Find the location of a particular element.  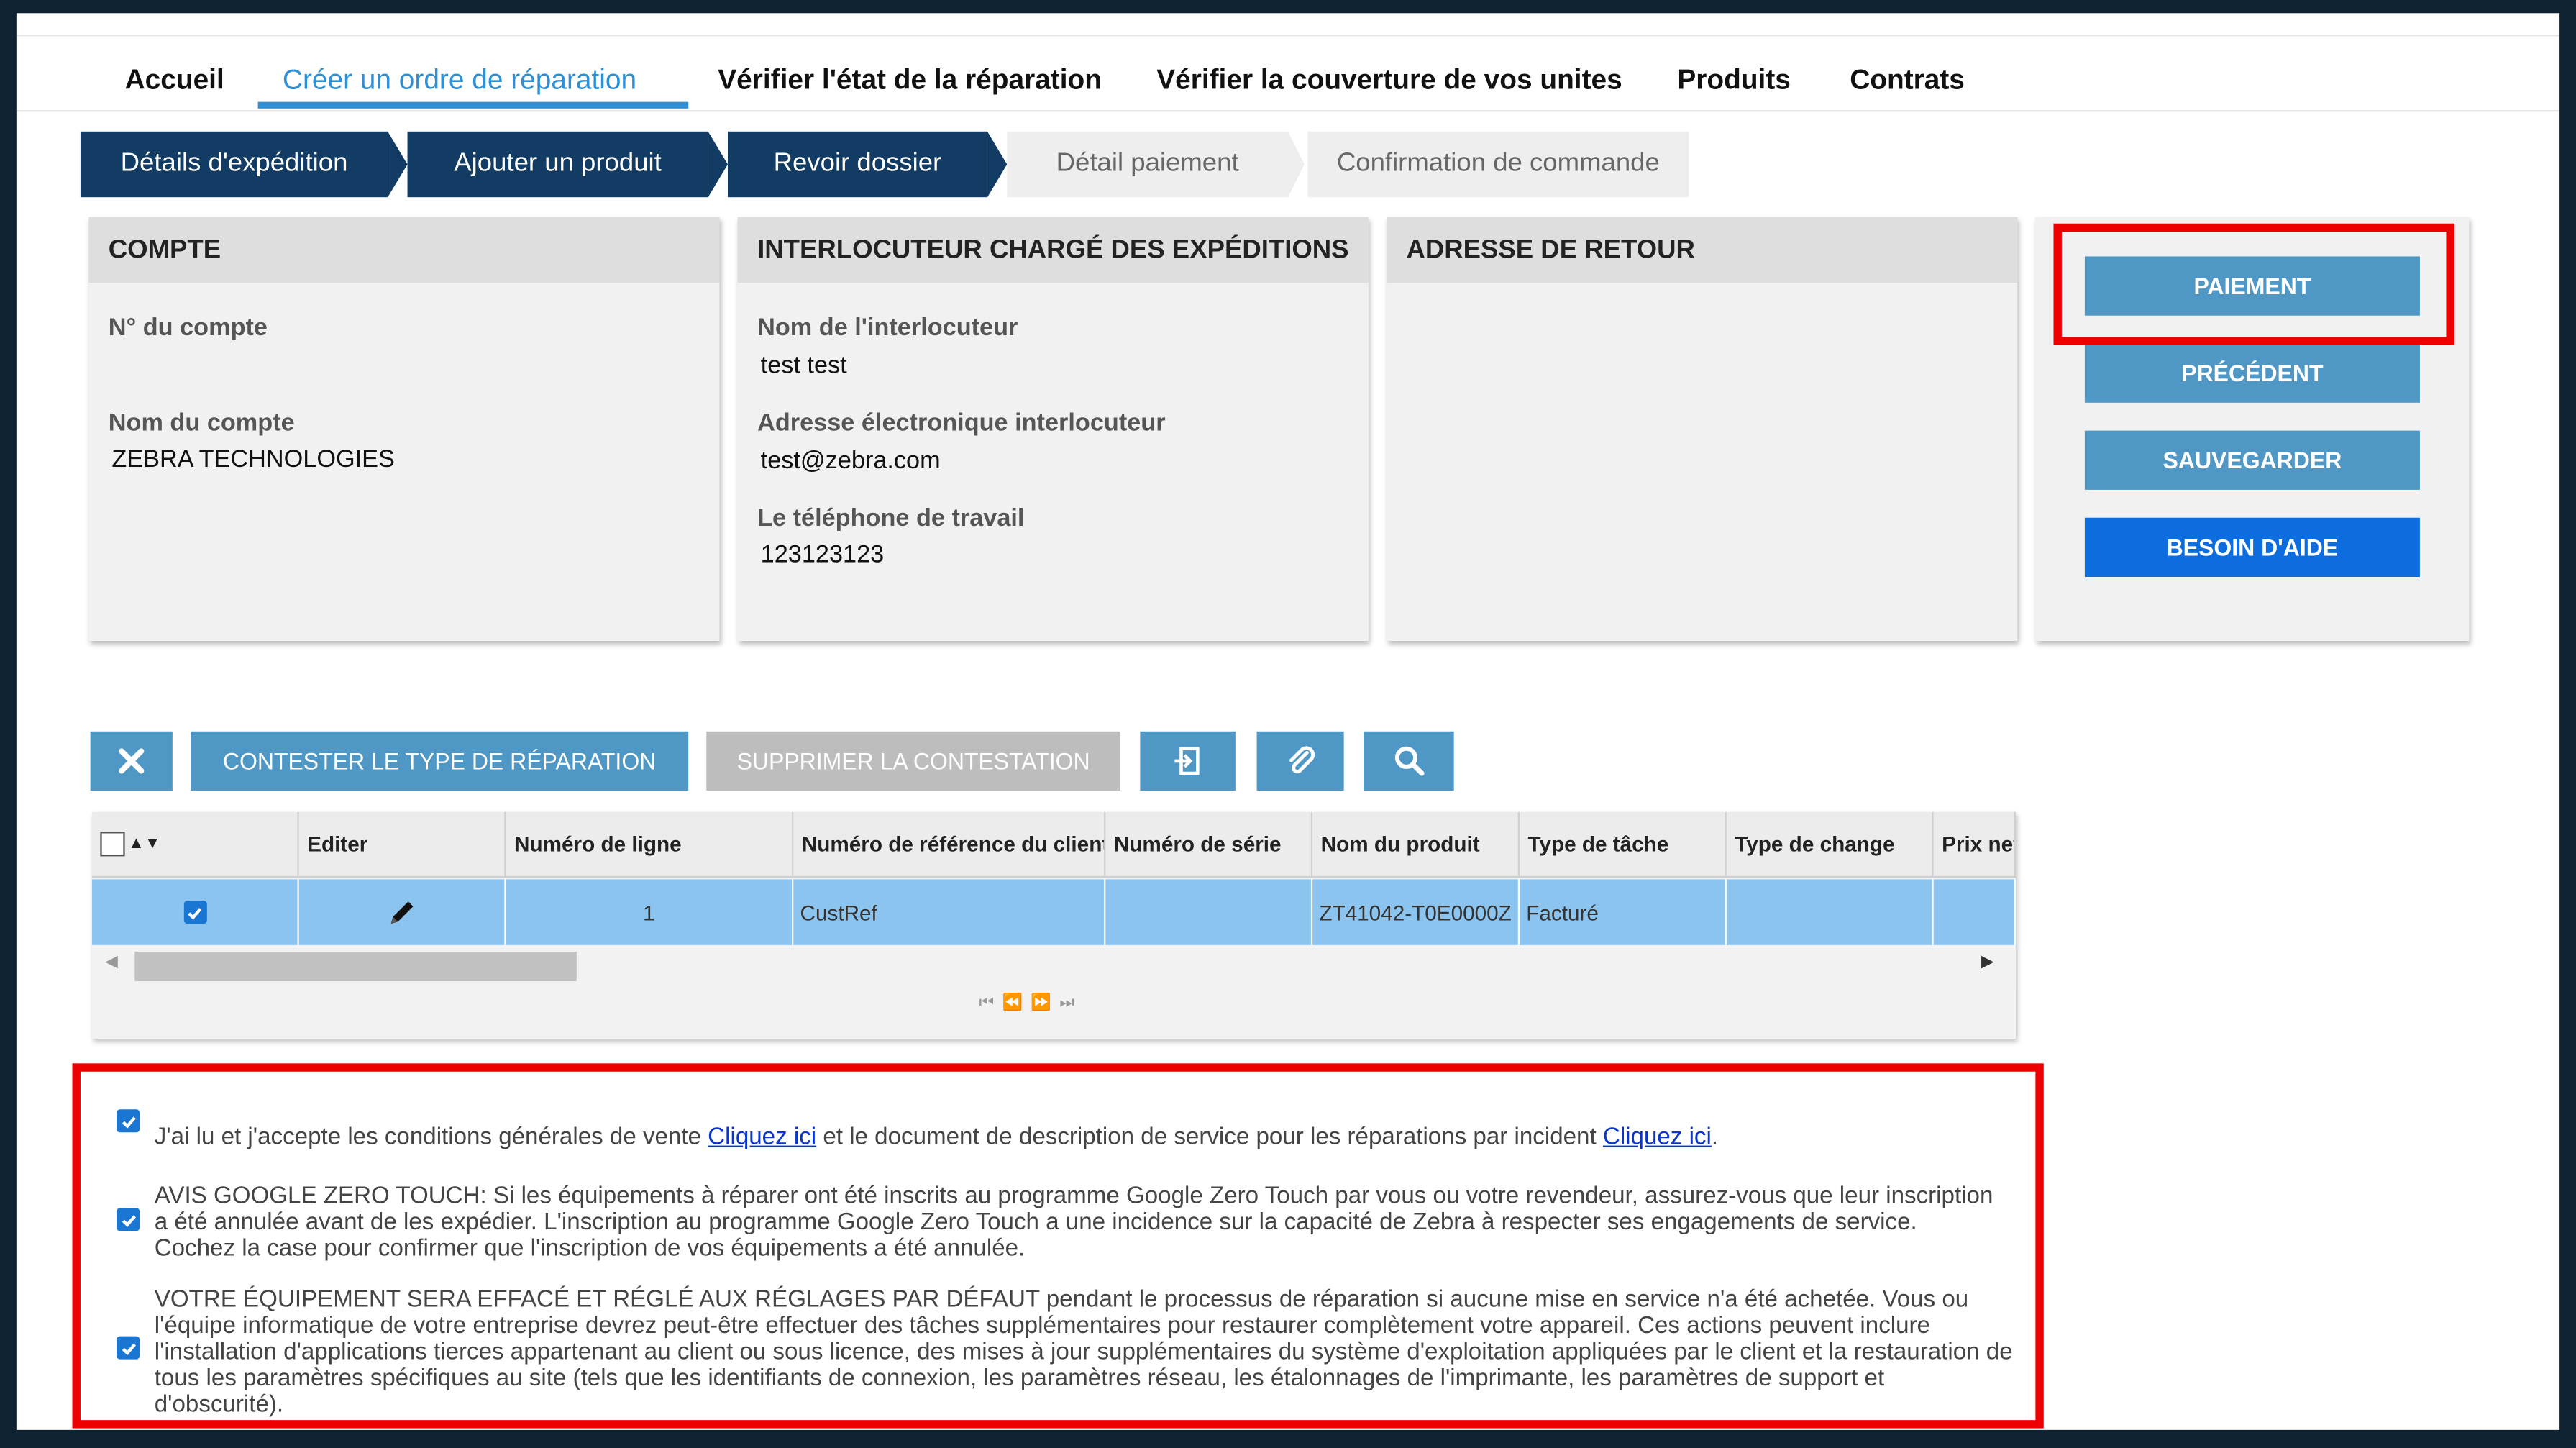

account-number-label: N° du compte is located at coordinates (188, 328).